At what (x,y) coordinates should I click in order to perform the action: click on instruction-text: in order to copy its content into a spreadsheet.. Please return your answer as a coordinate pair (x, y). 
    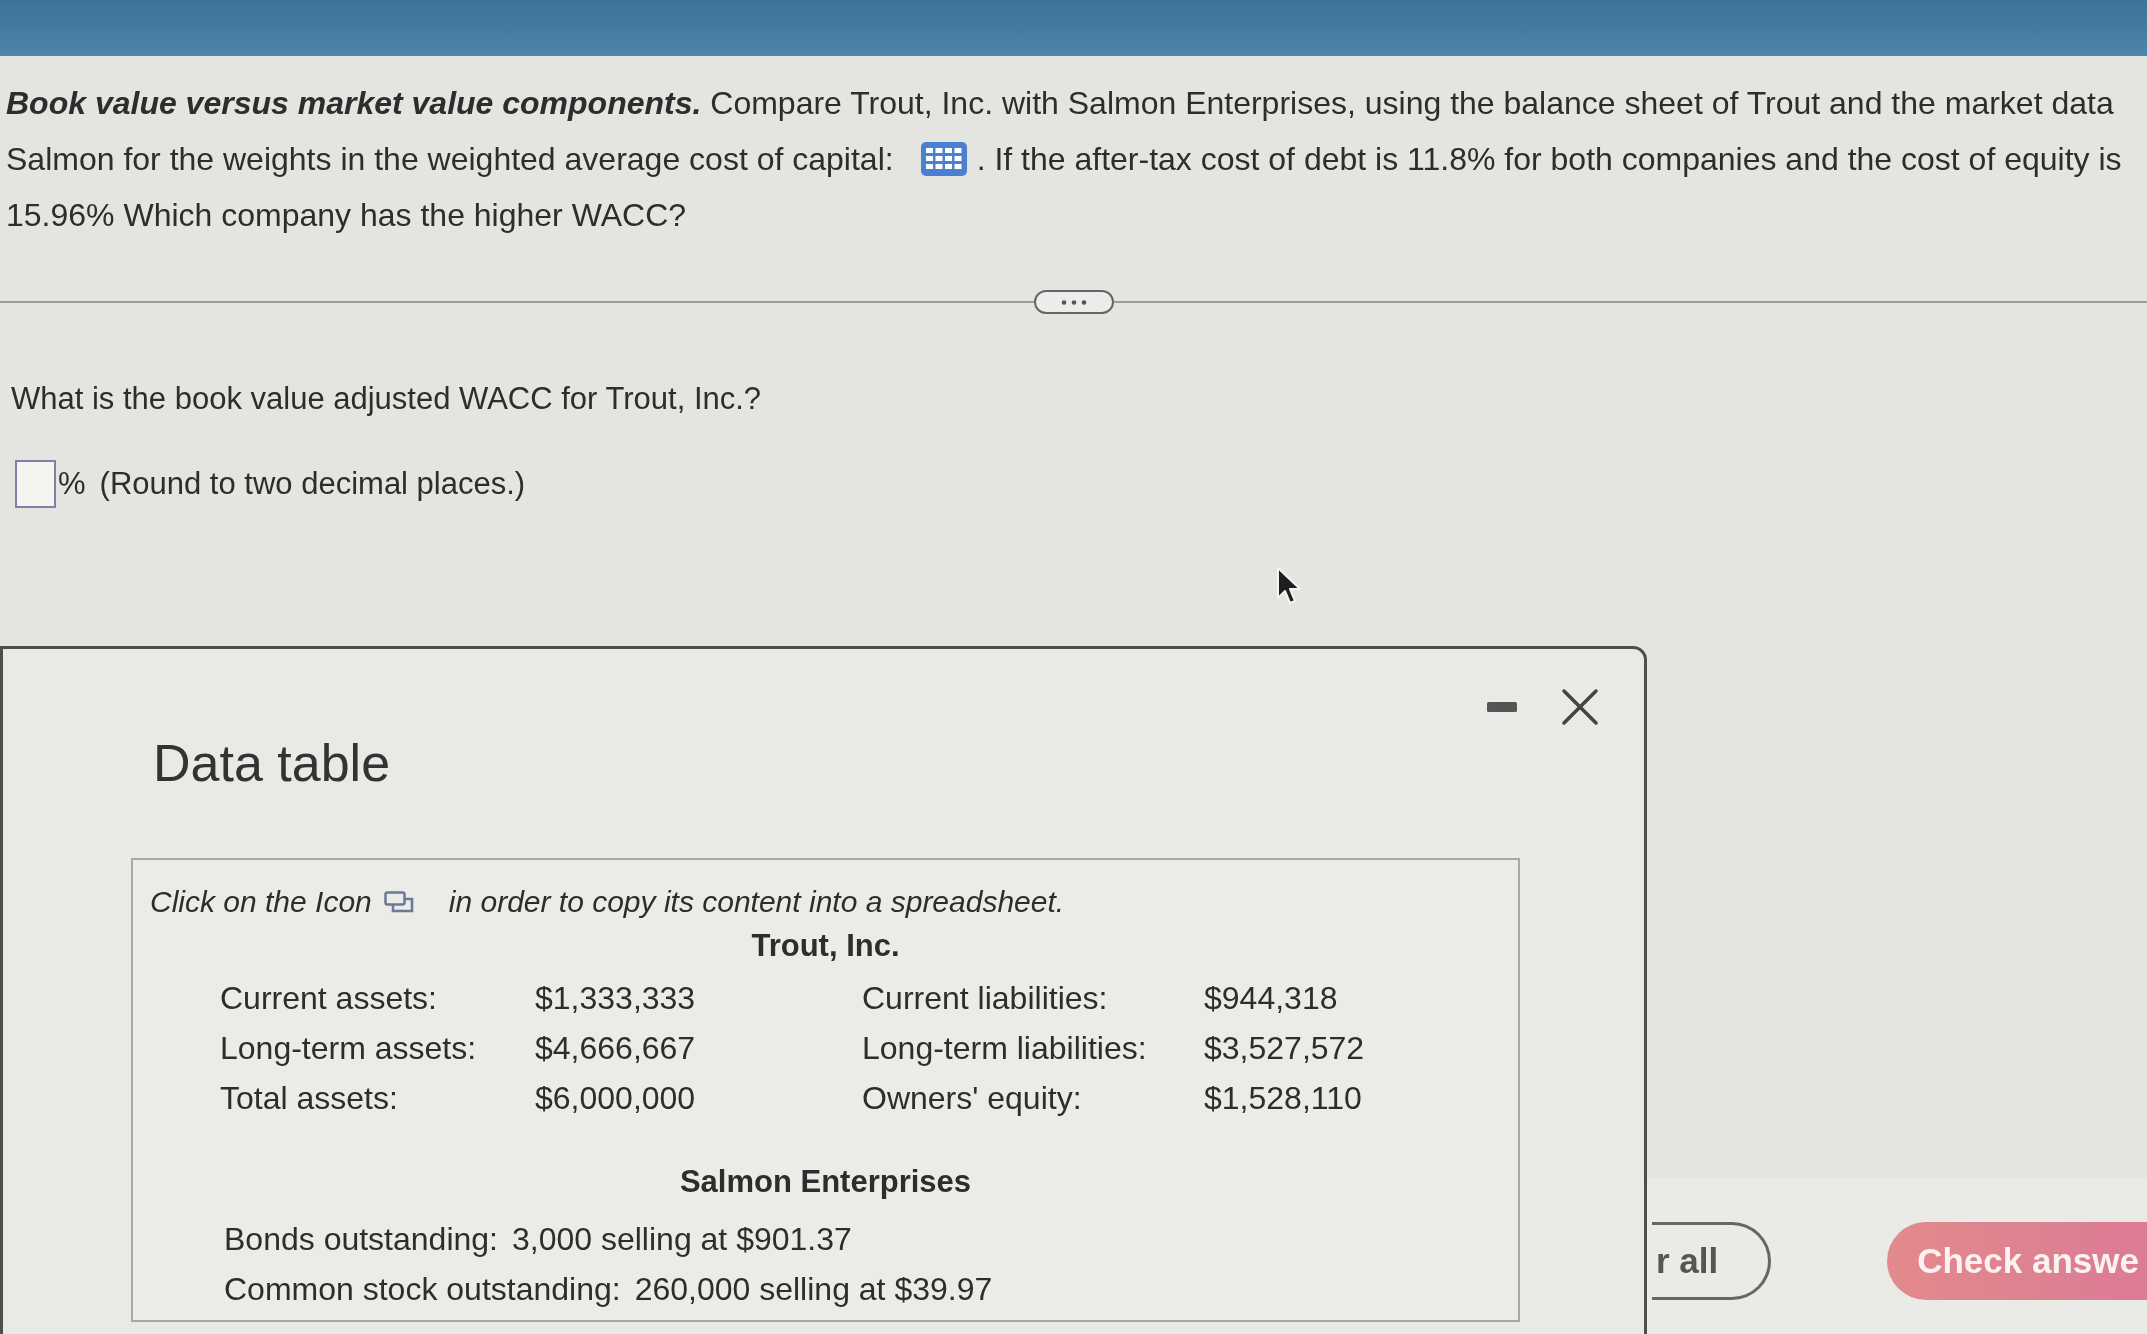
    Looking at the image, I should click on (756, 902).